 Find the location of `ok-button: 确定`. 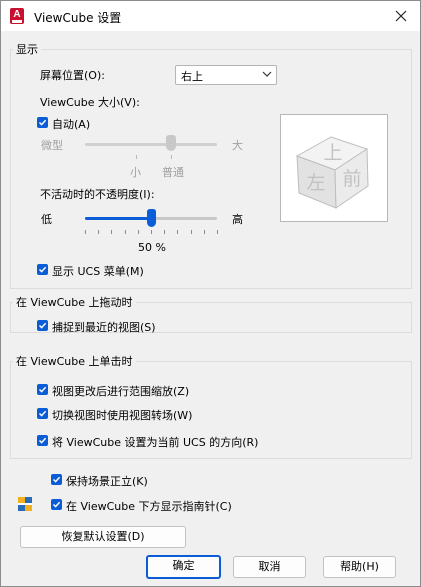

ok-button: 确定 is located at coordinates (183, 567).